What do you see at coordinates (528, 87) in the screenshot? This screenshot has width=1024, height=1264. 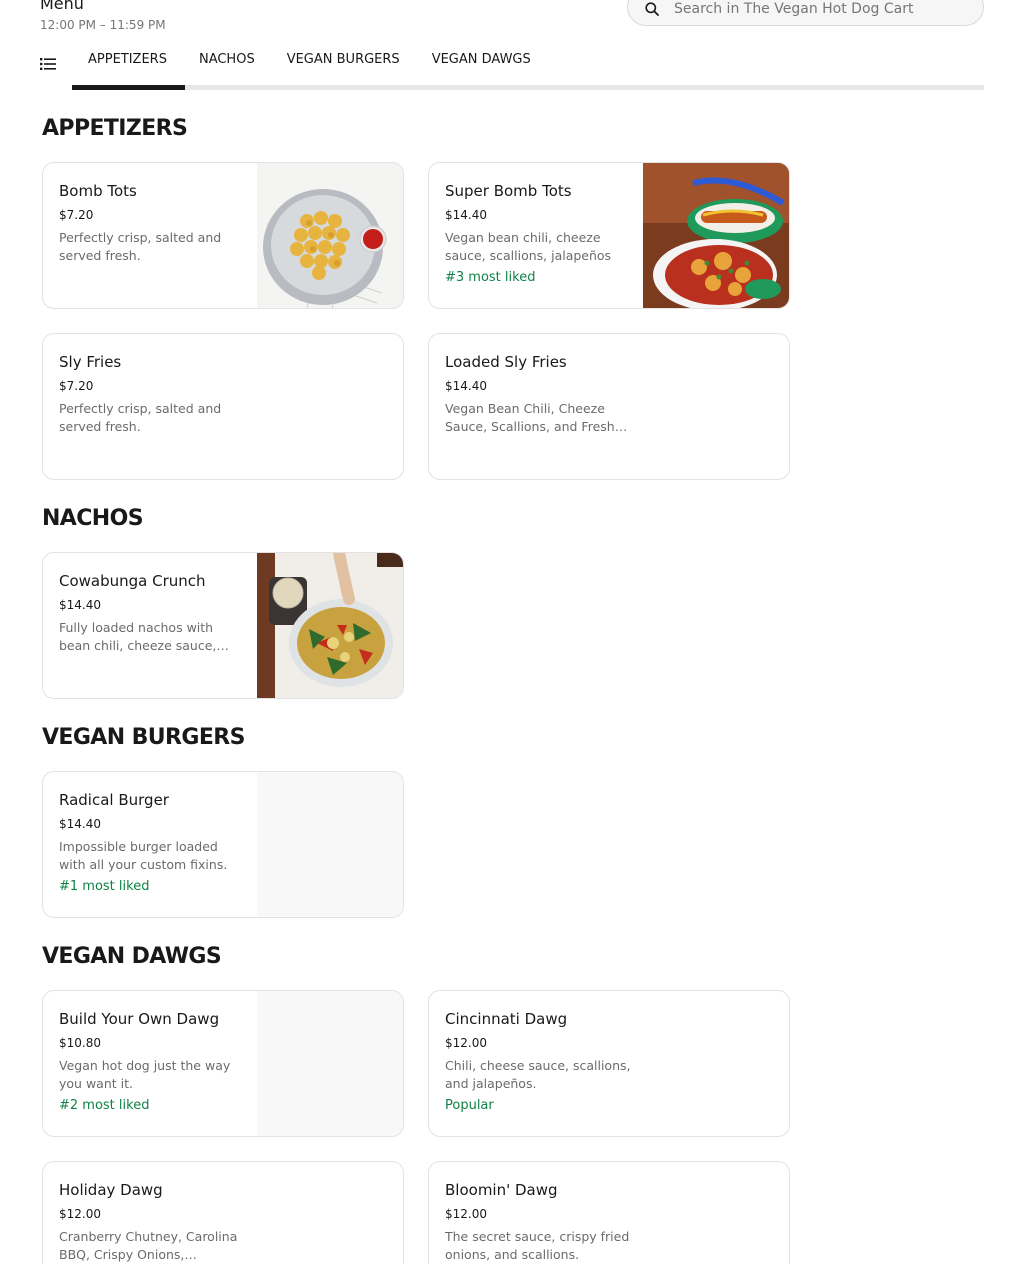 I see `tab-track` at bounding box center [528, 87].